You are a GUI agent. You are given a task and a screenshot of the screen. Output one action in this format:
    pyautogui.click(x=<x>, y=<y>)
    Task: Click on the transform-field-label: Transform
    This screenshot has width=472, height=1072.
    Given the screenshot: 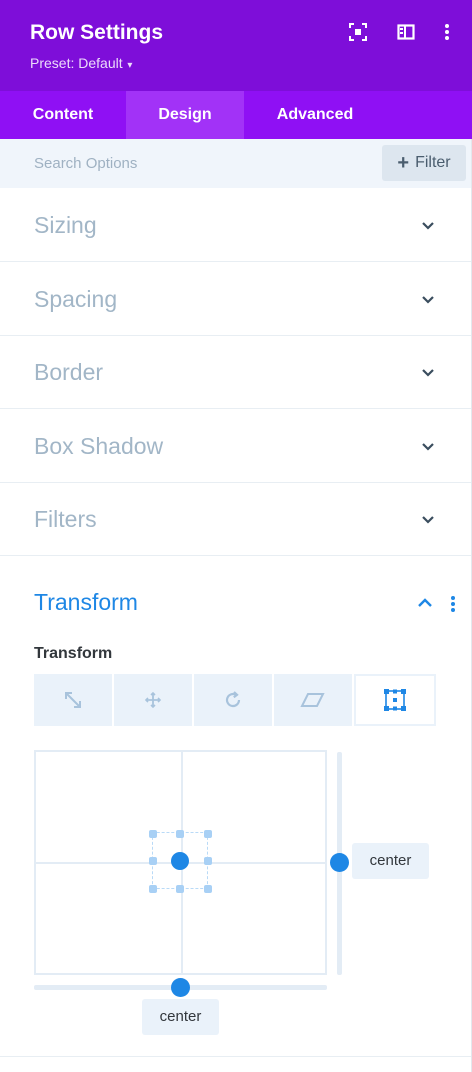 What is the action you would take?
    pyautogui.click(x=73, y=653)
    